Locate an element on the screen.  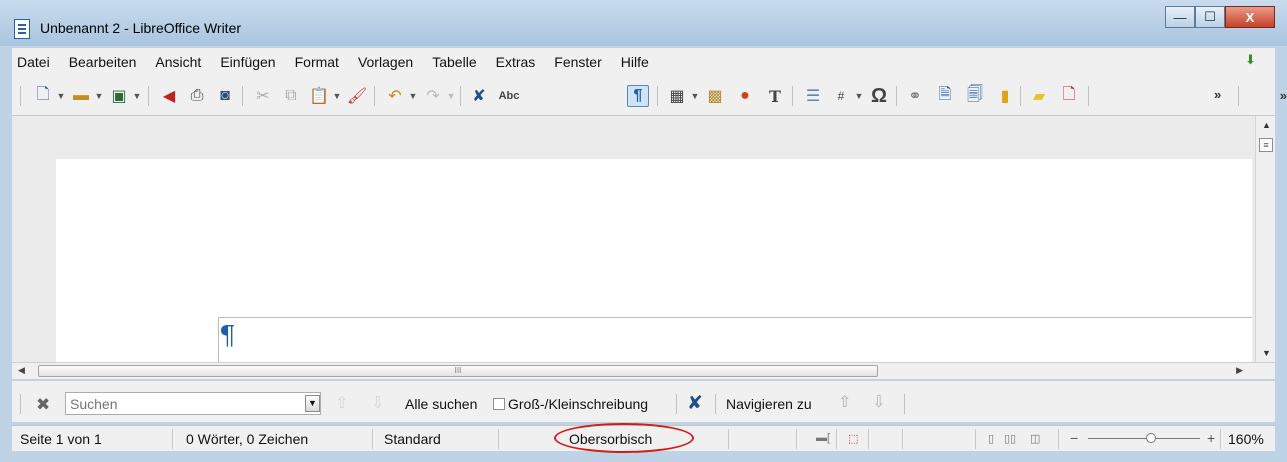
toolbar-overflow-outer-button: » is located at coordinates (1283, 95).